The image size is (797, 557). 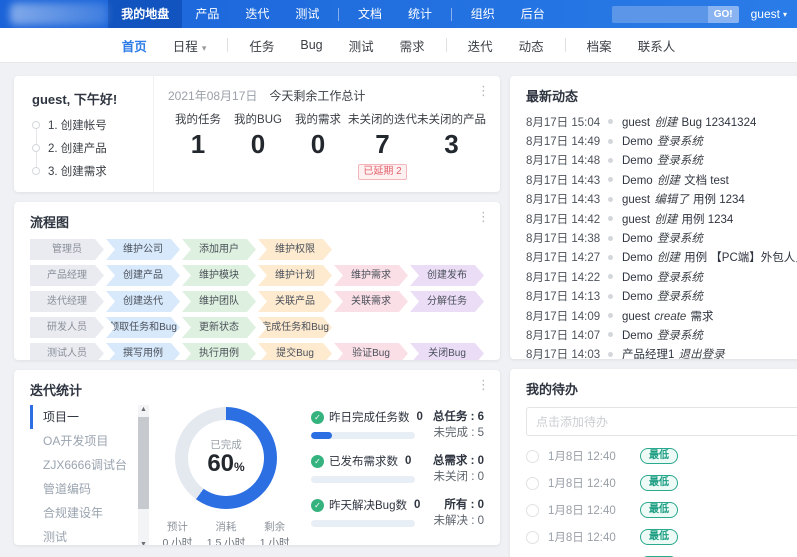 What do you see at coordinates (447, 275) in the screenshot?
I see `flow-step: 创建发布` at bounding box center [447, 275].